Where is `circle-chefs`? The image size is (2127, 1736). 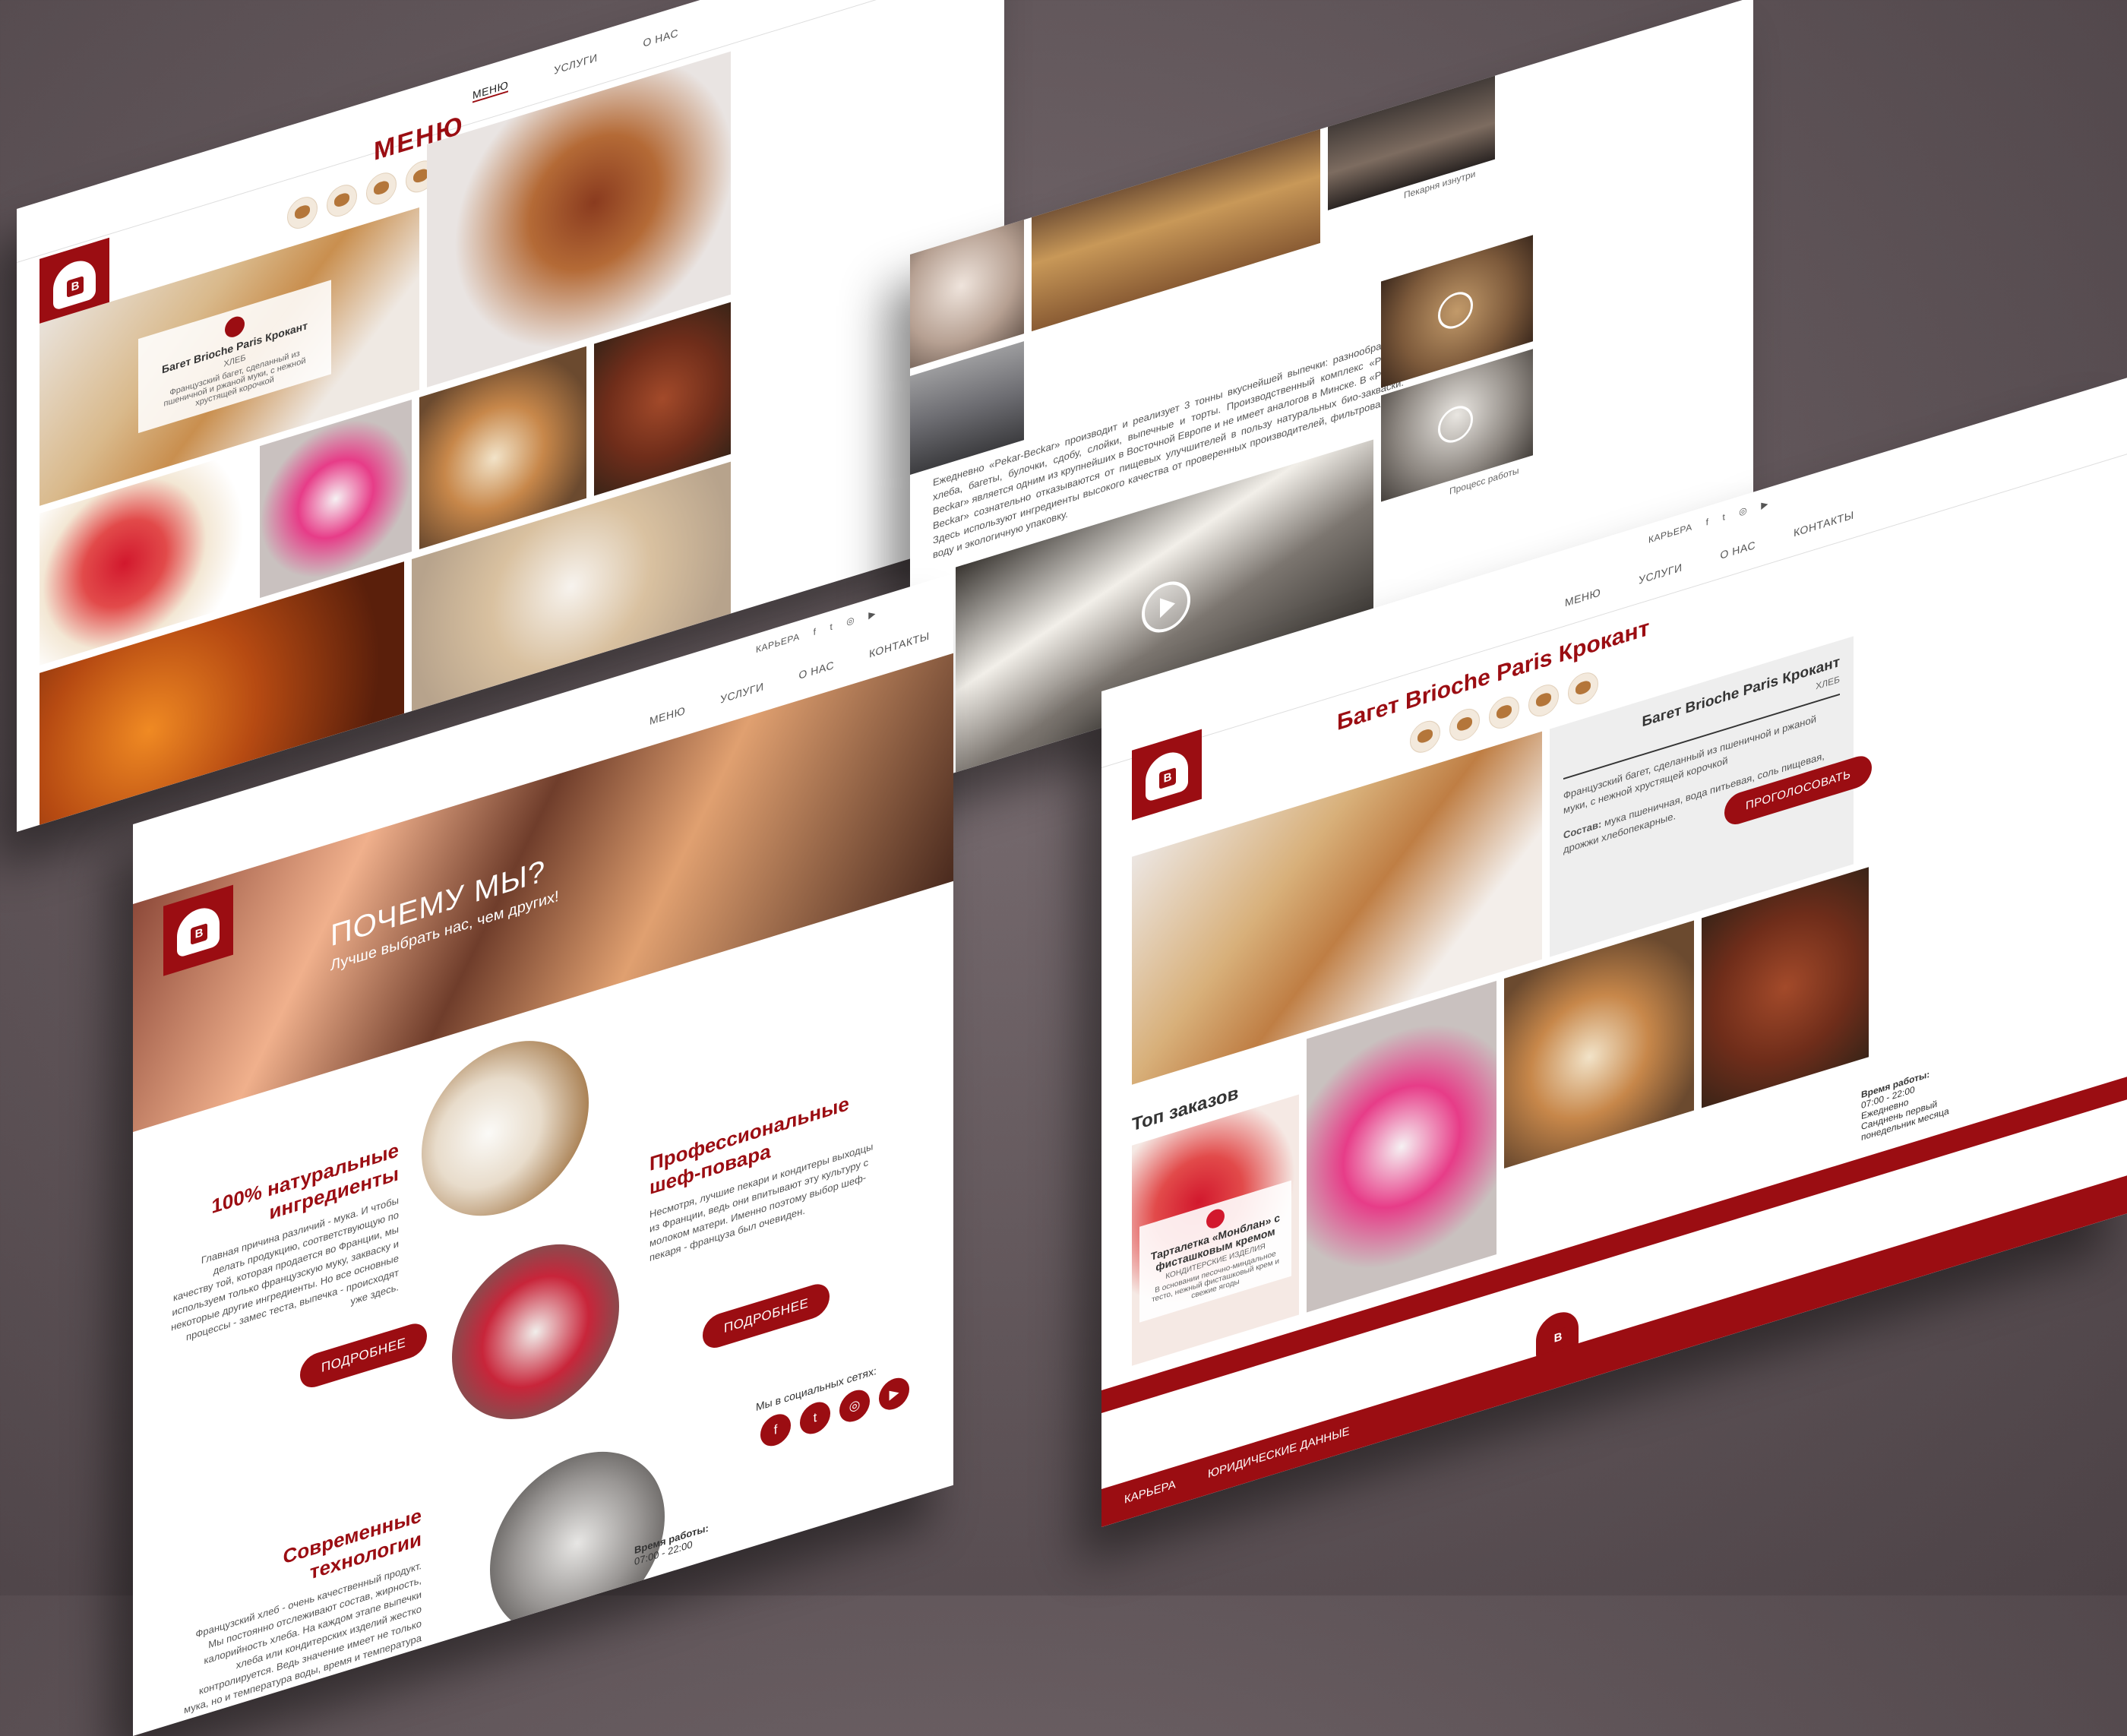
circle-chefs is located at coordinates (535, 1331).